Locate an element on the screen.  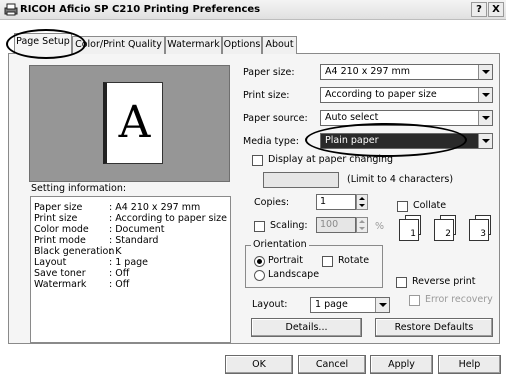
paper-size-select: A4 210 x 297 mm is located at coordinates (406, 72).